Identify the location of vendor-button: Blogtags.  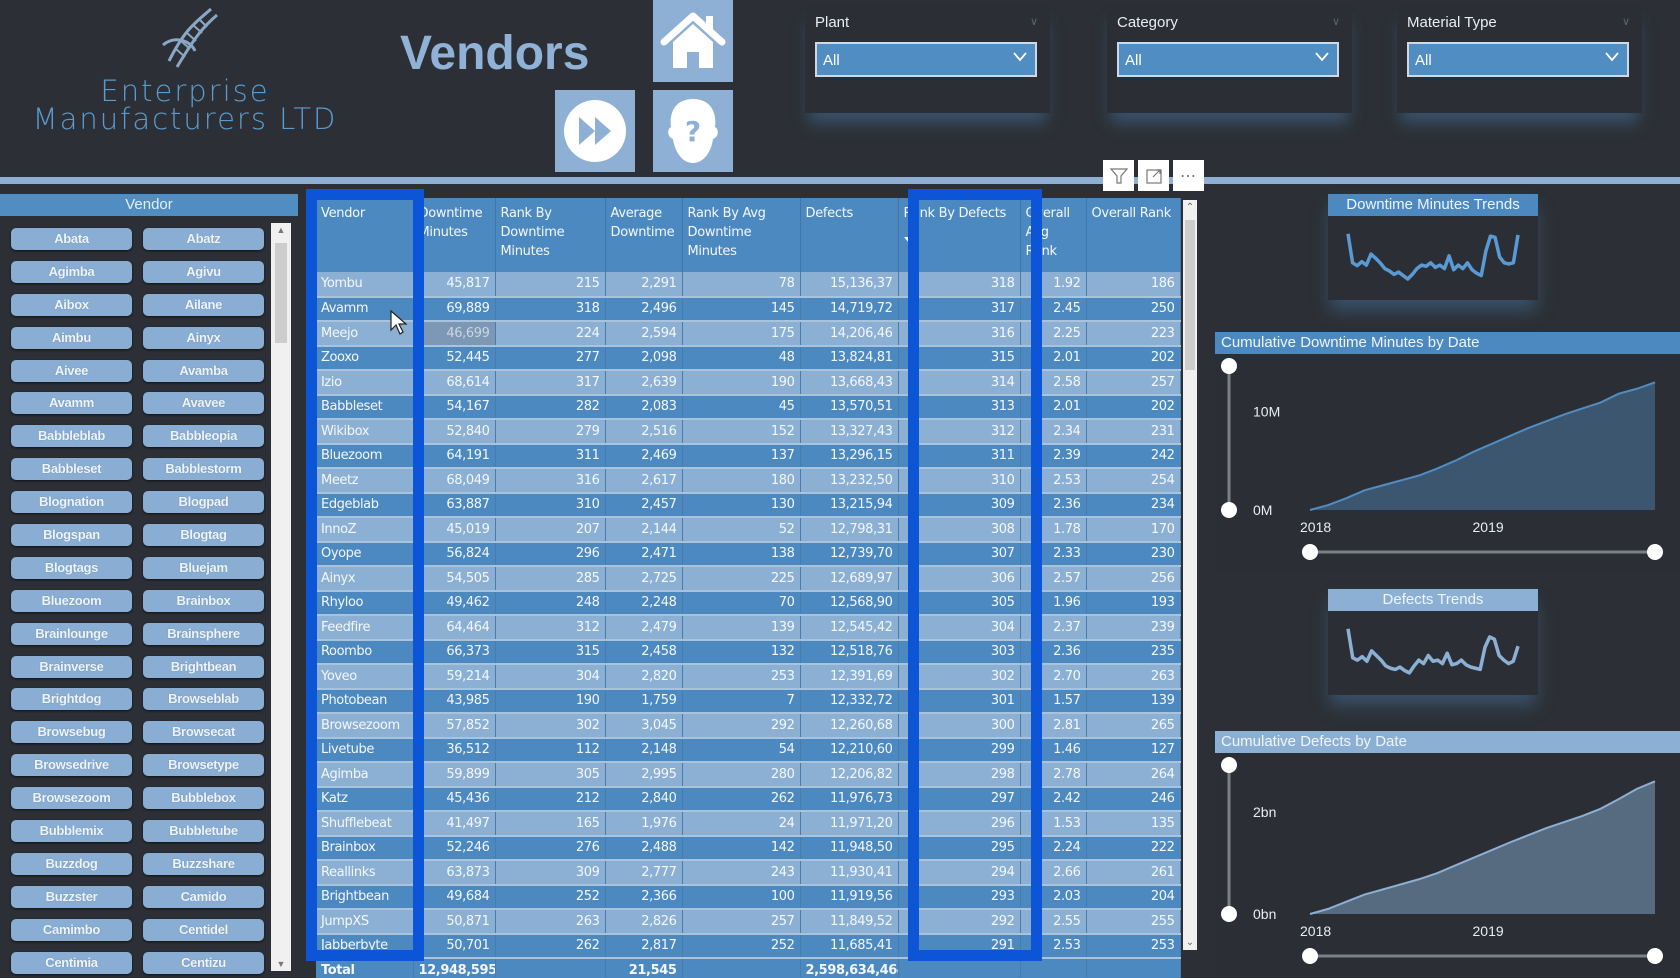
(71, 567).